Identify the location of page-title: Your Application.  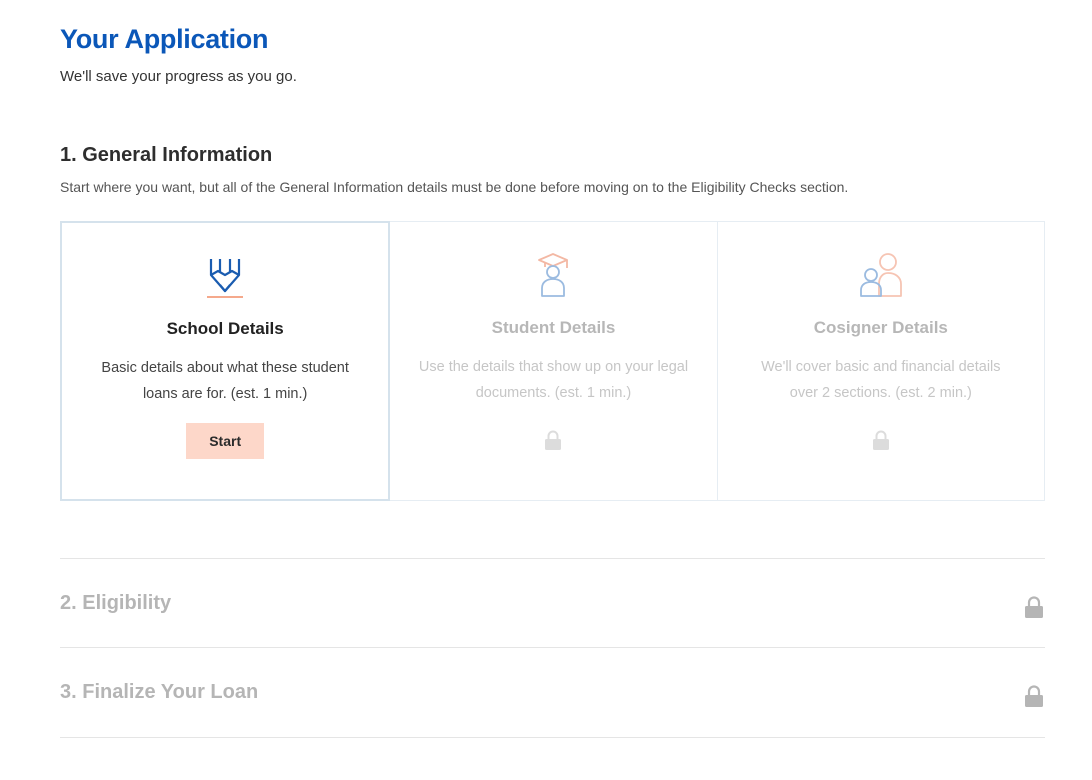
(164, 39).